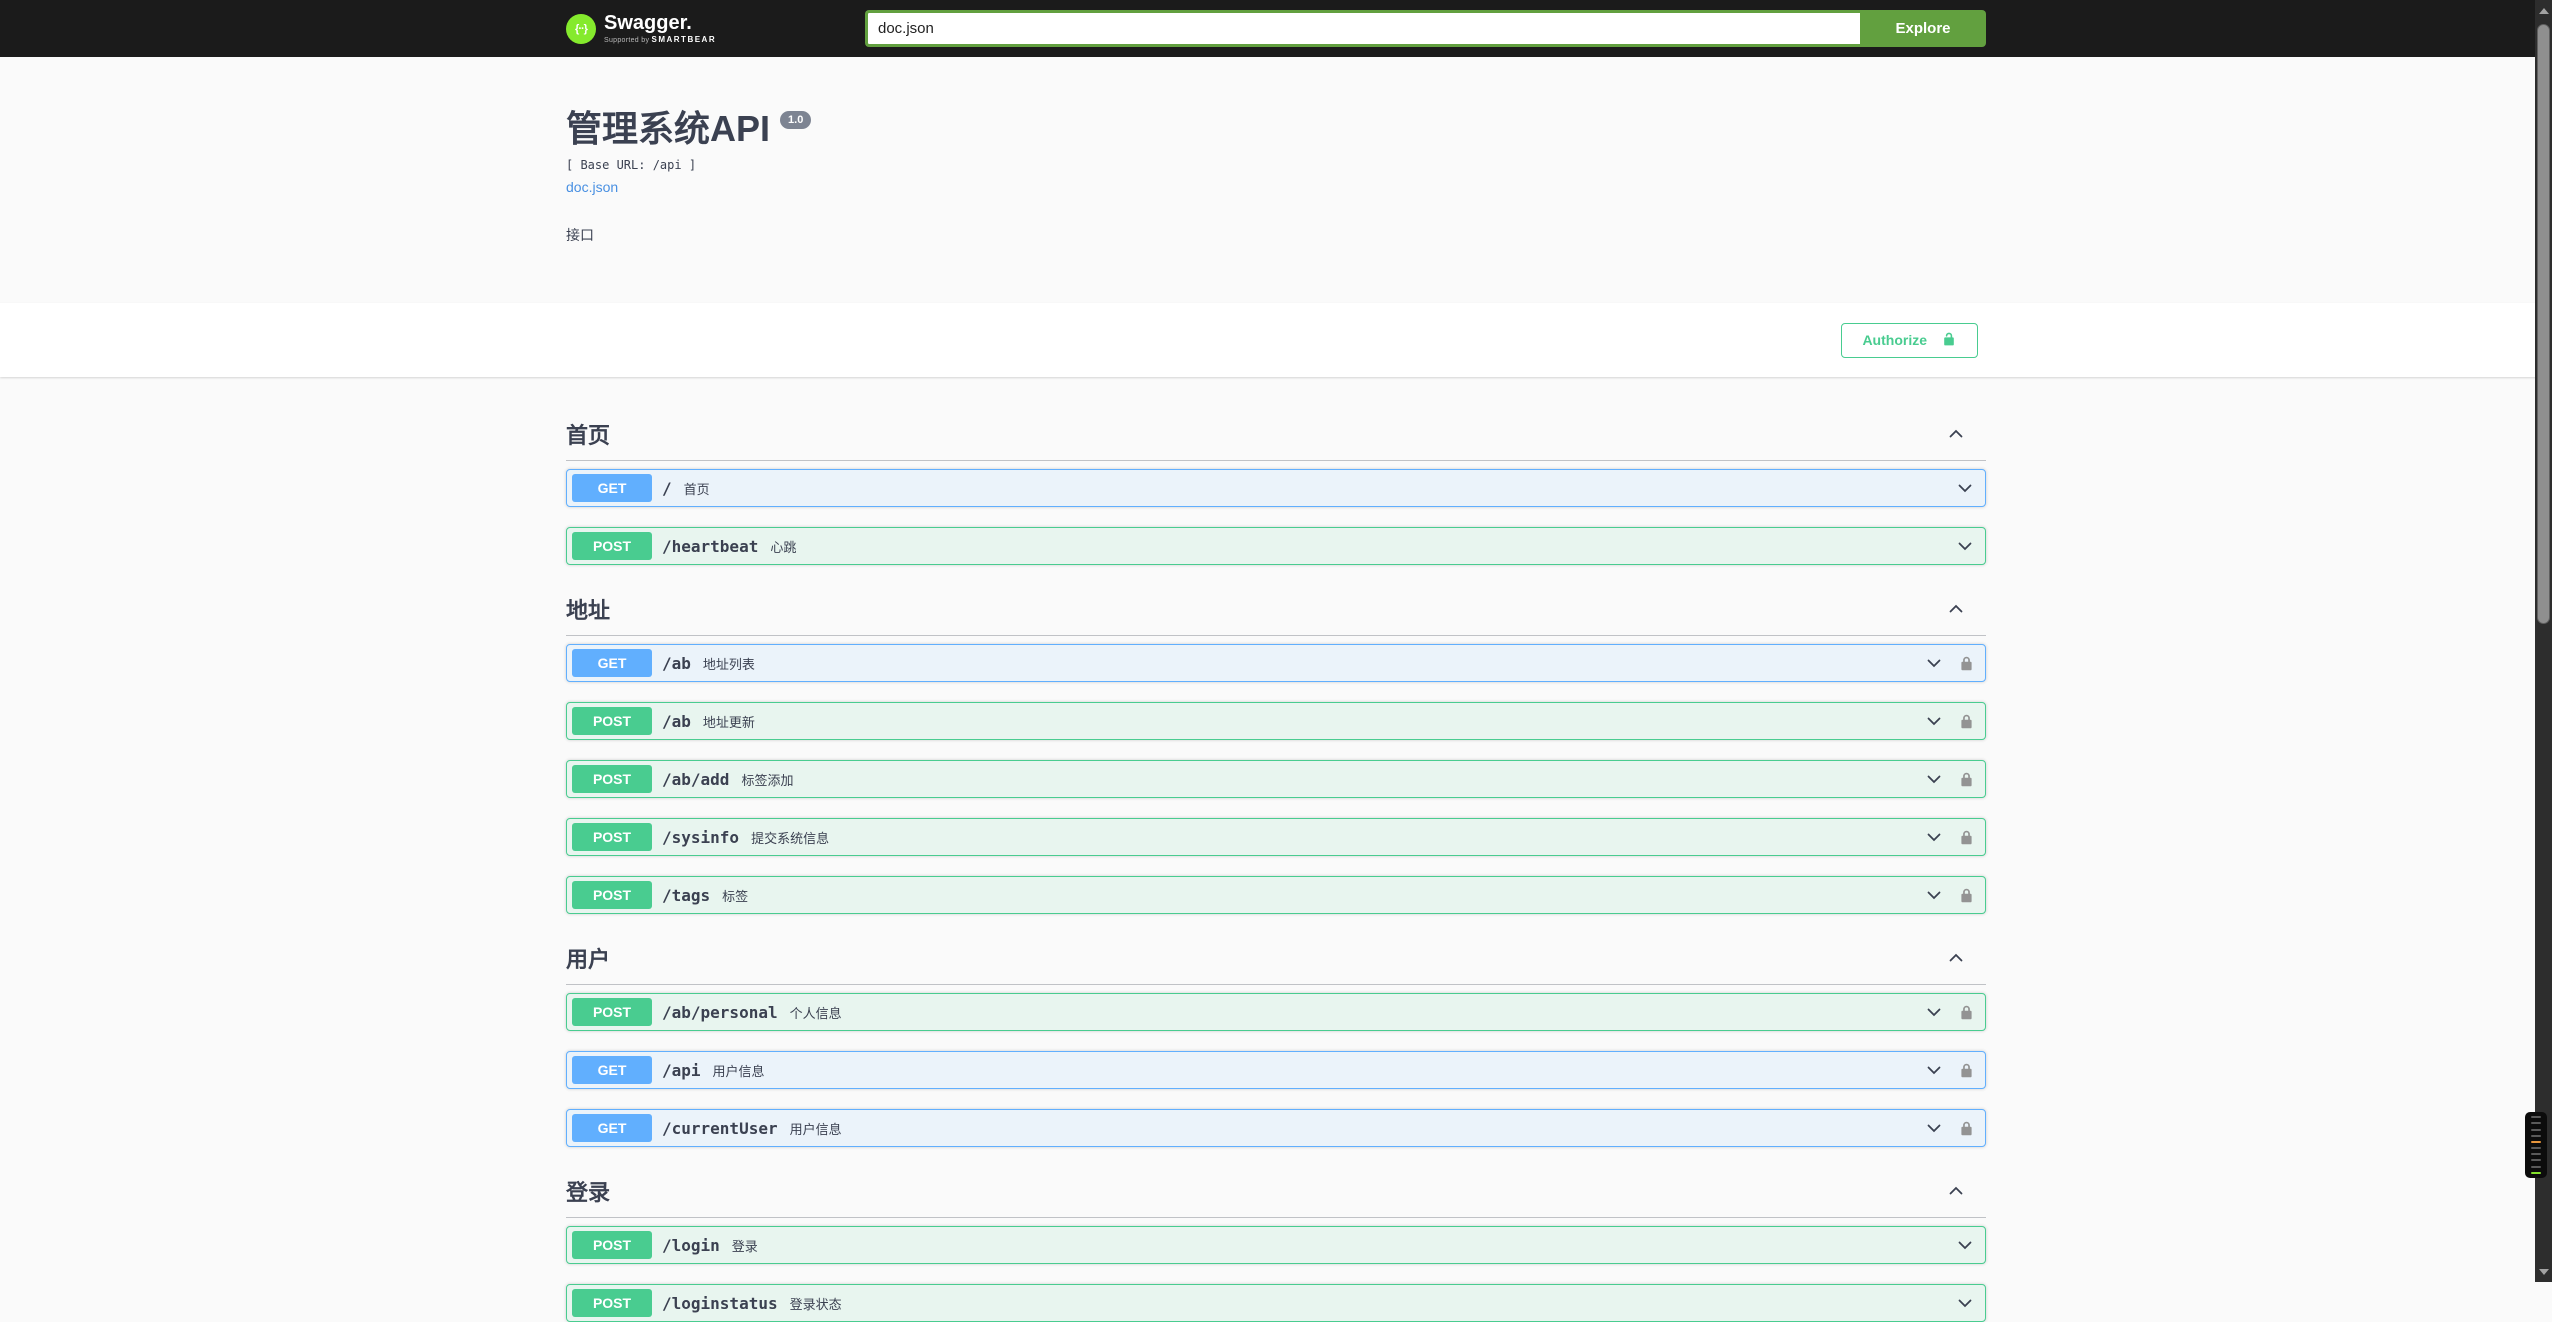 Image resolution: width=2552 pixels, height=1322 pixels. Describe the element at coordinates (2543, 10) in the screenshot. I see `scrollbar-up-arrow` at that location.